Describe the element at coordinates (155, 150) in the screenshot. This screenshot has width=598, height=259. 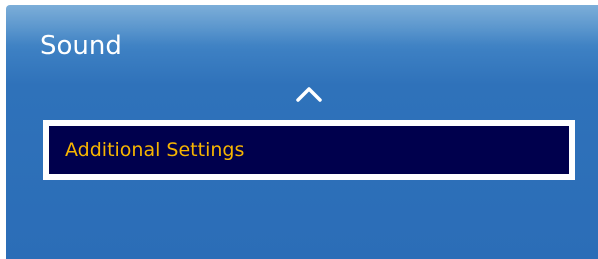
I see `menu-item-label: Additional Settings` at that location.